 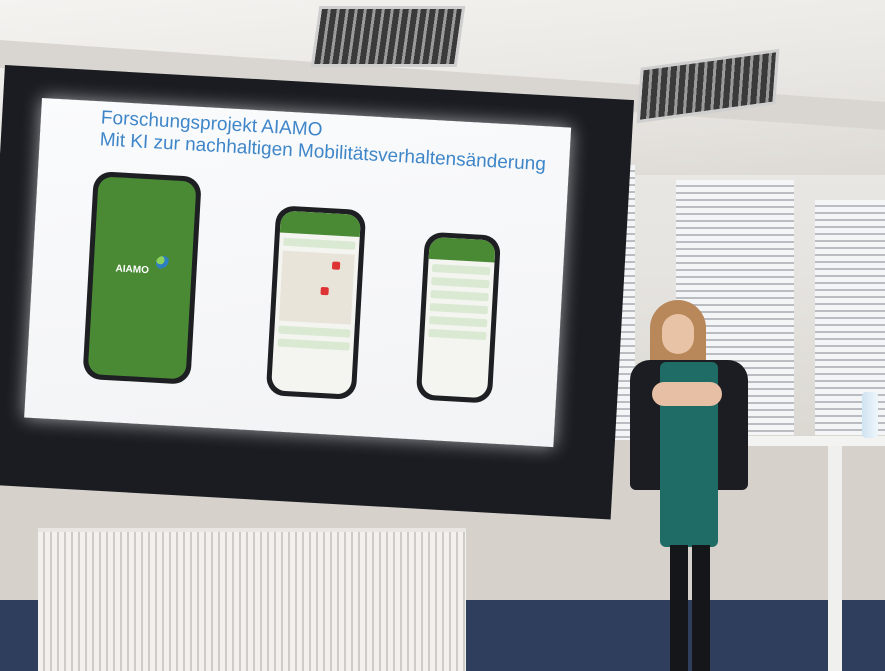 What do you see at coordinates (690, 608) in the screenshot?
I see `presenter-legs` at bounding box center [690, 608].